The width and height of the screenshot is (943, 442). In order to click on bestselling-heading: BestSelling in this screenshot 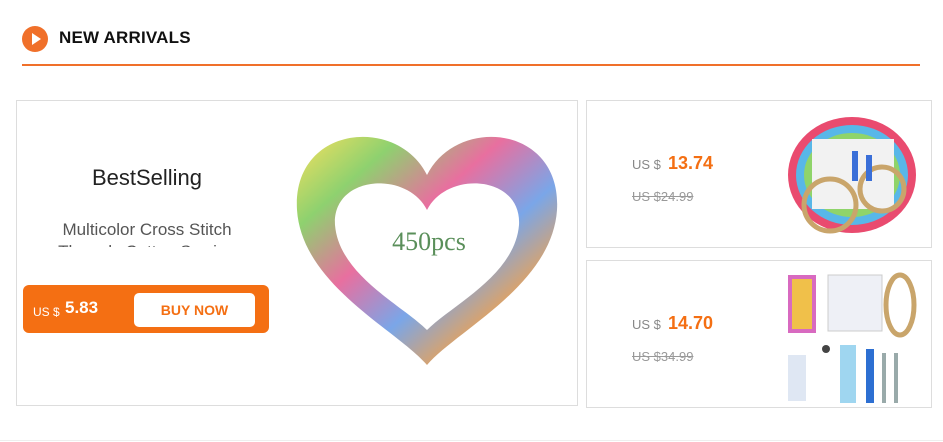, I will do `click(147, 177)`.